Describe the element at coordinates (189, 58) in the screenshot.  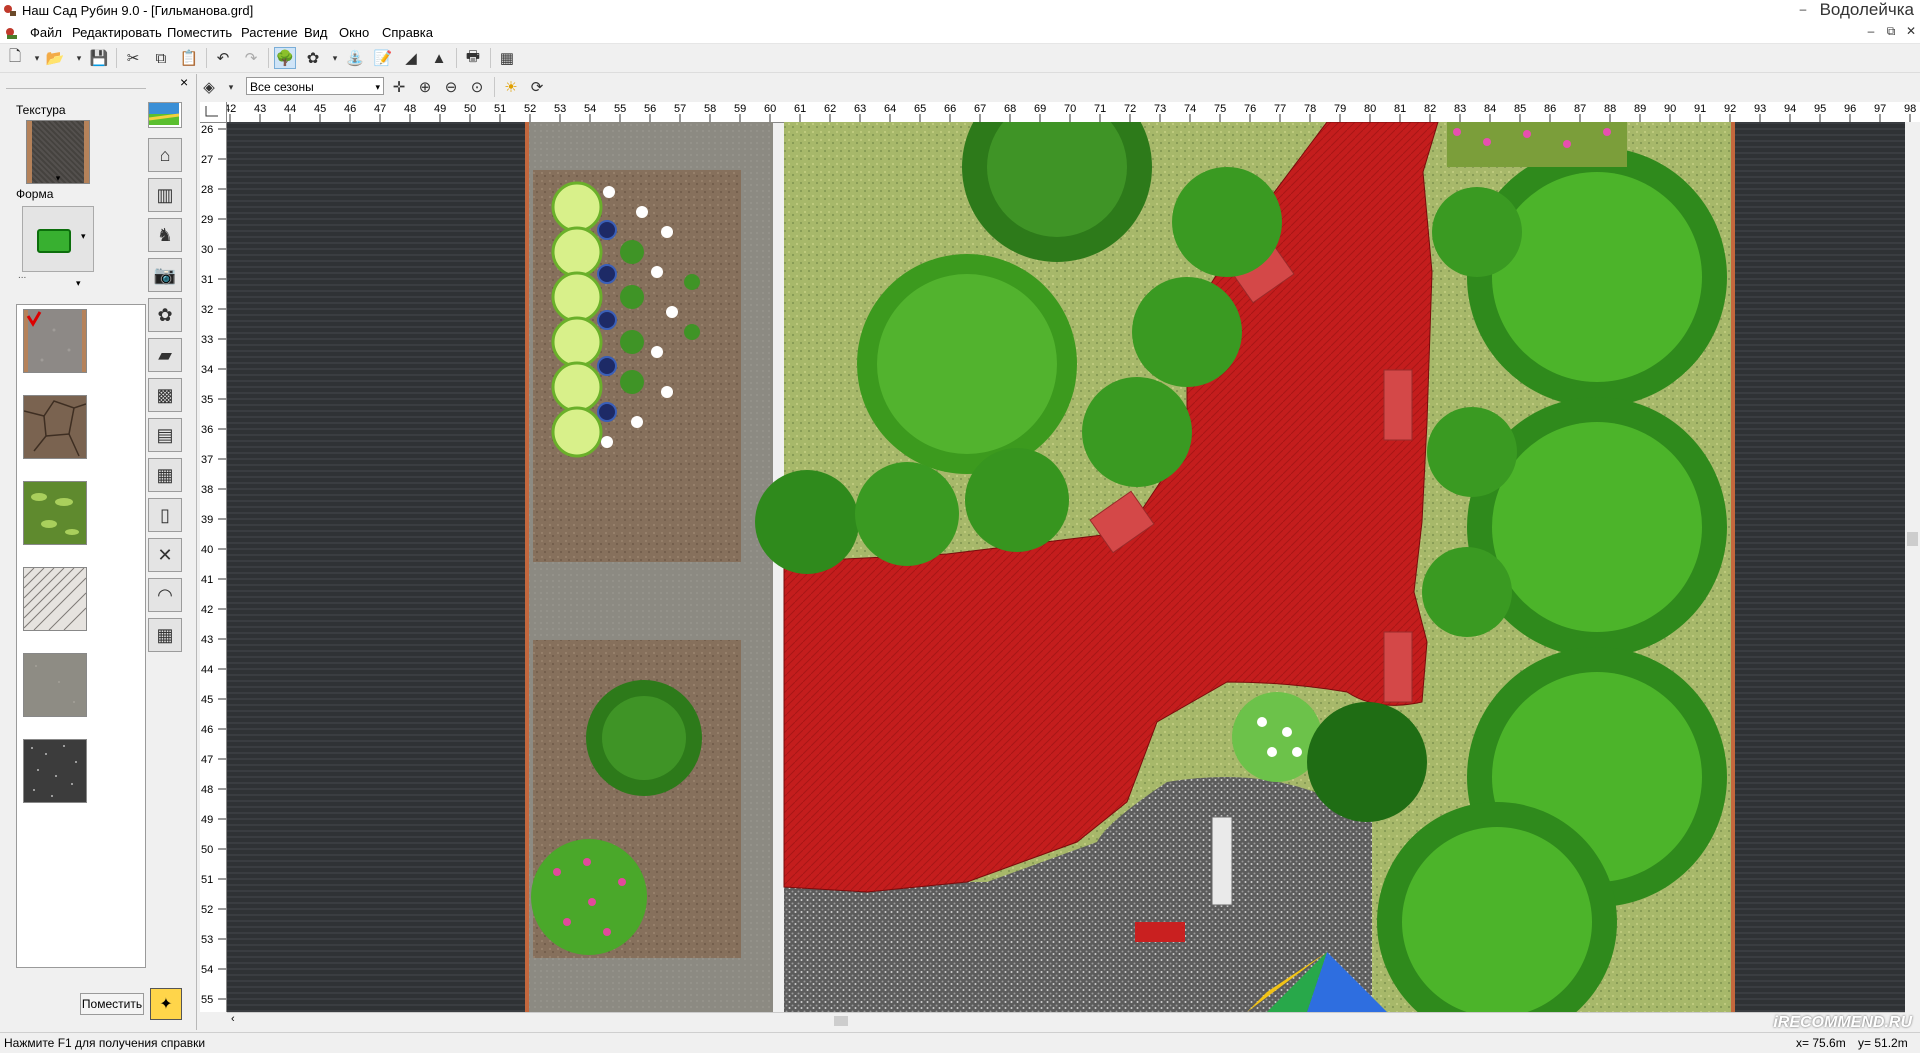
I see `paste-icon: 📋` at that location.